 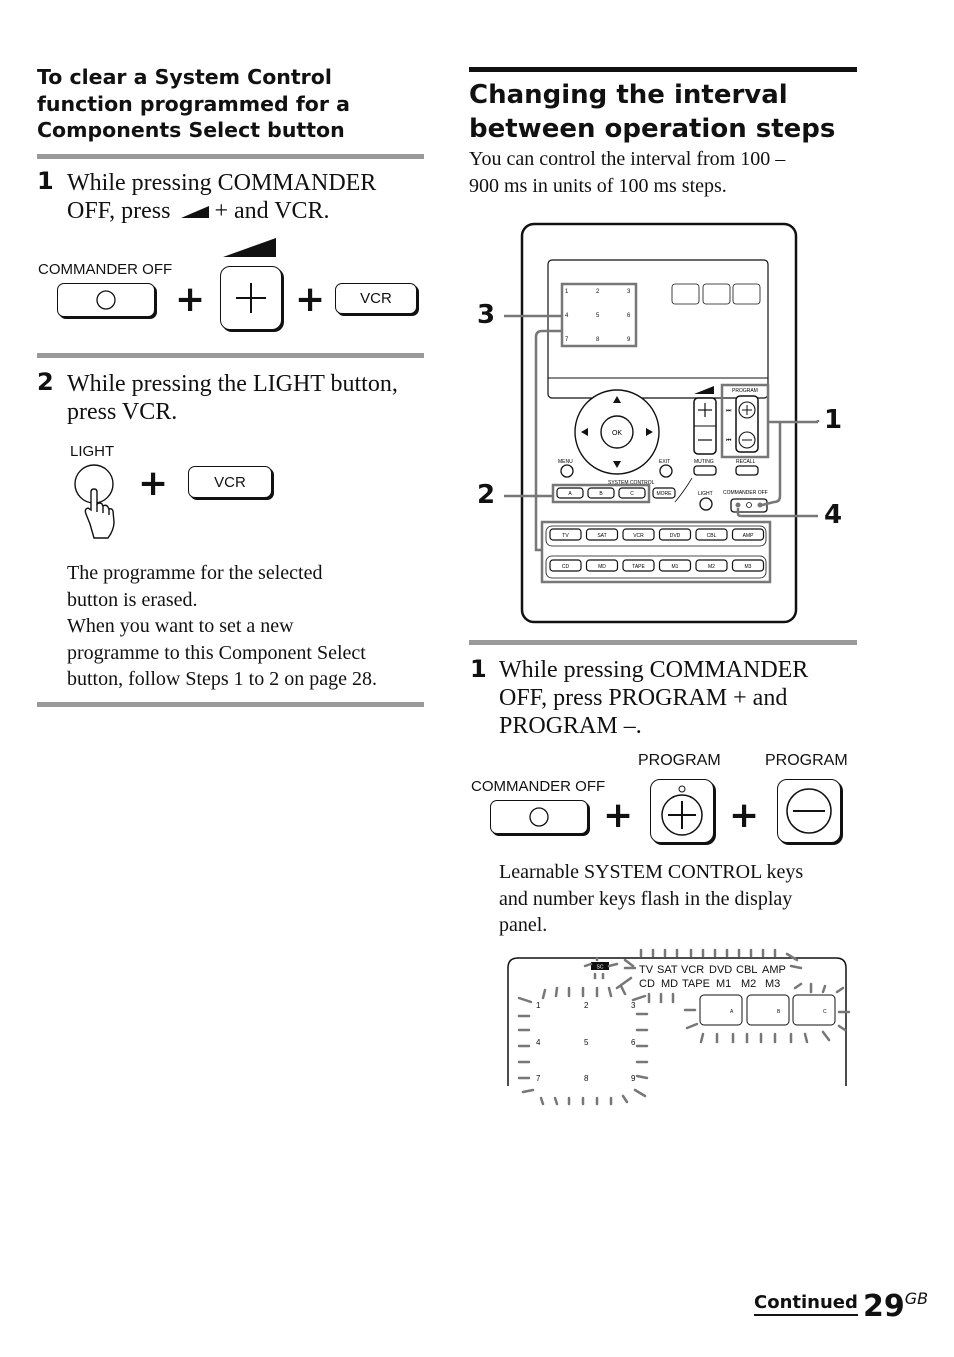 What do you see at coordinates (916, 1298) in the screenshot?
I see `page-suffix: GB` at bounding box center [916, 1298].